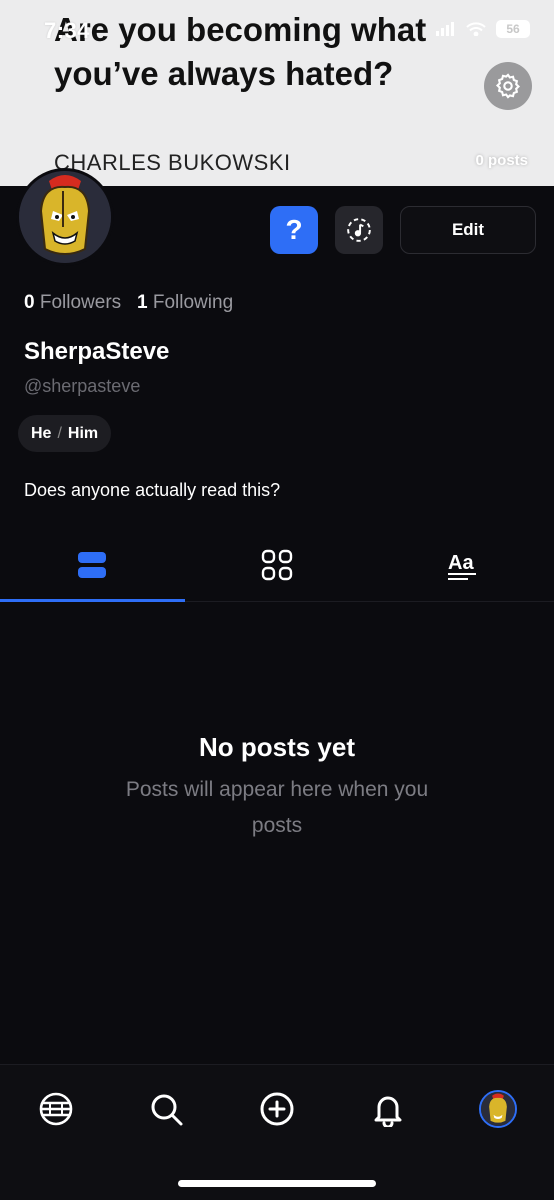 The height and width of the screenshot is (1200, 554). What do you see at coordinates (82, 386) in the screenshot?
I see `user-handle: @sherpasteve` at bounding box center [82, 386].